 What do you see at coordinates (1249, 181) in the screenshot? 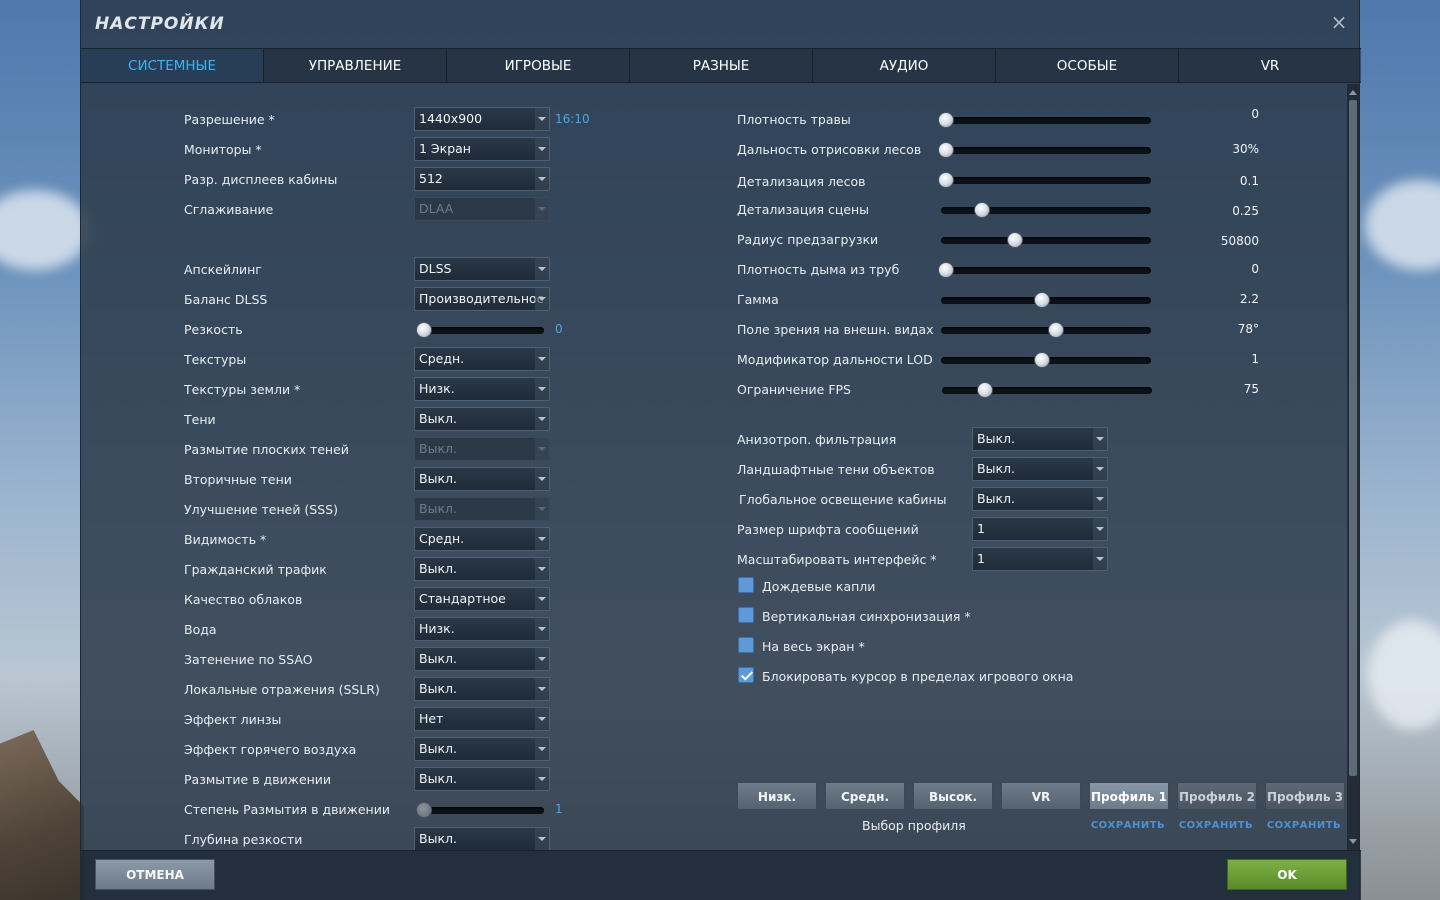
I see `forest-detail-value: 0.1` at bounding box center [1249, 181].